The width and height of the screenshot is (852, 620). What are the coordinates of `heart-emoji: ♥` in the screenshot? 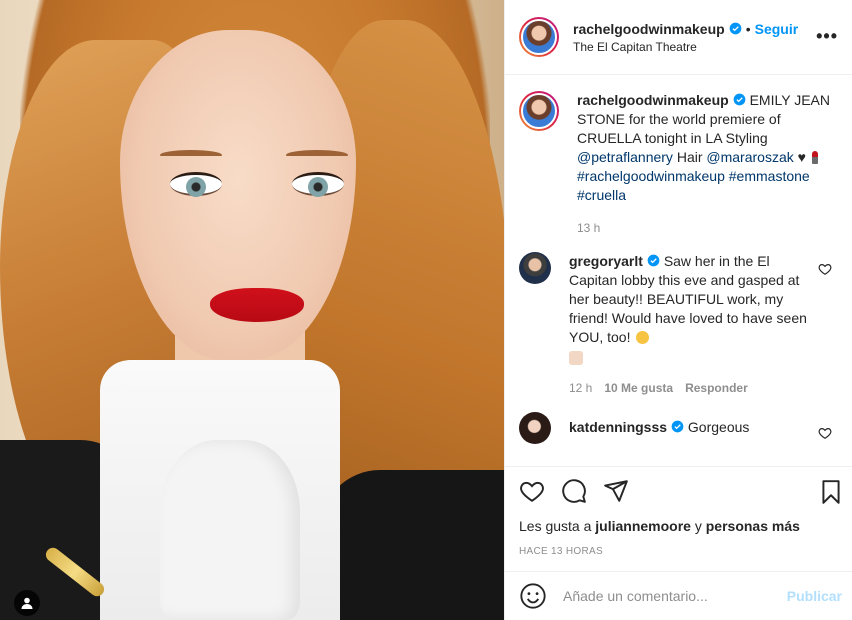 It's located at (801, 157).